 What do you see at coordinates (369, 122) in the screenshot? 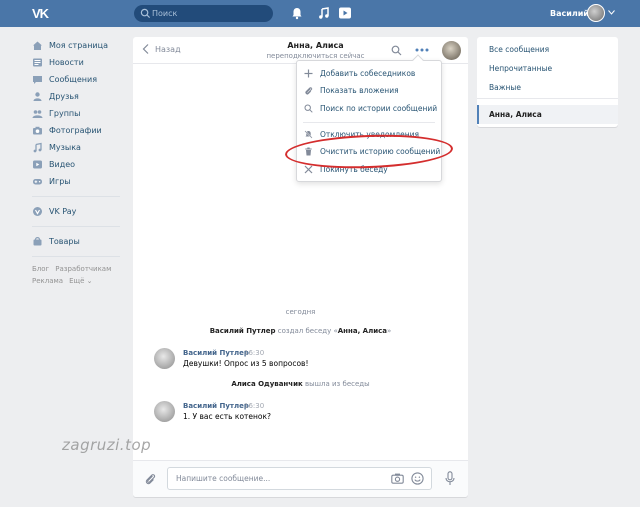
I see `menu-divider` at bounding box center [369, 122].